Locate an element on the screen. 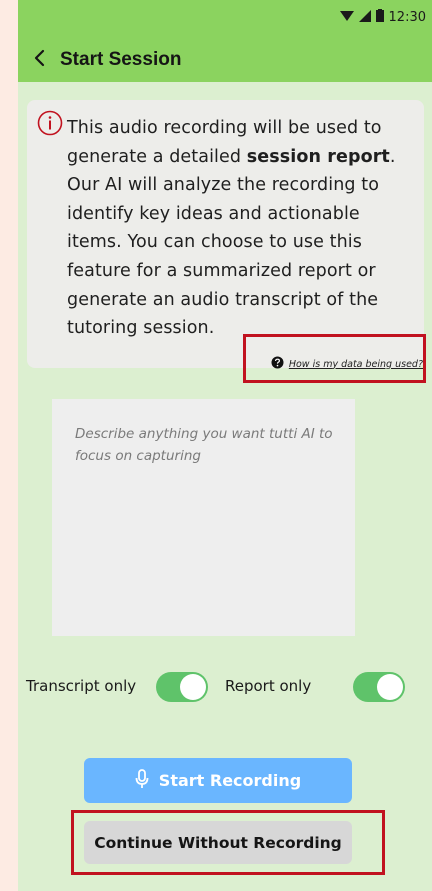 Image resolution: width=432 pixels, height=891 pixels. transcript-only-label: Transcript only is located at coordinates (81, 686).